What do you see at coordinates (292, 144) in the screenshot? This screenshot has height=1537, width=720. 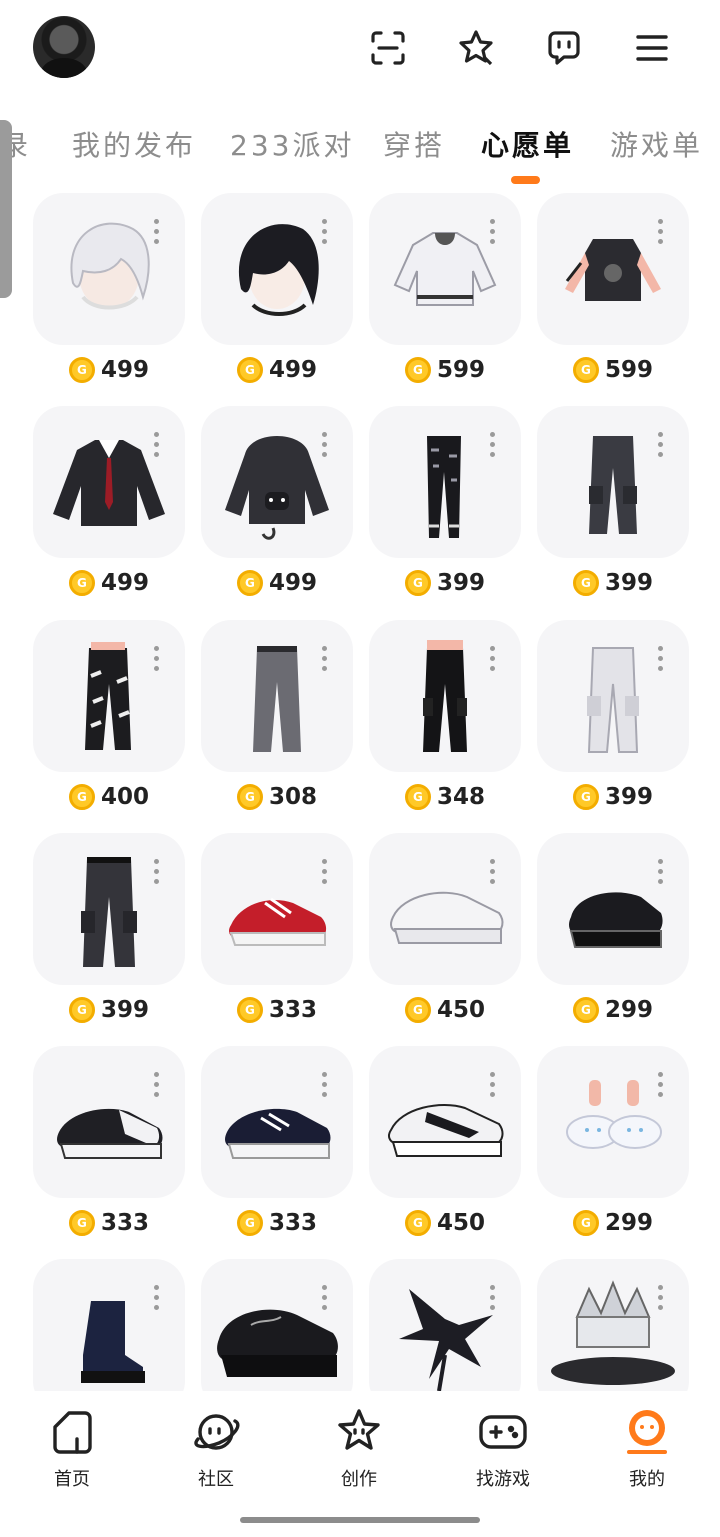 I see `tab-233-party: 233派对` at bounding box center [292, 144].